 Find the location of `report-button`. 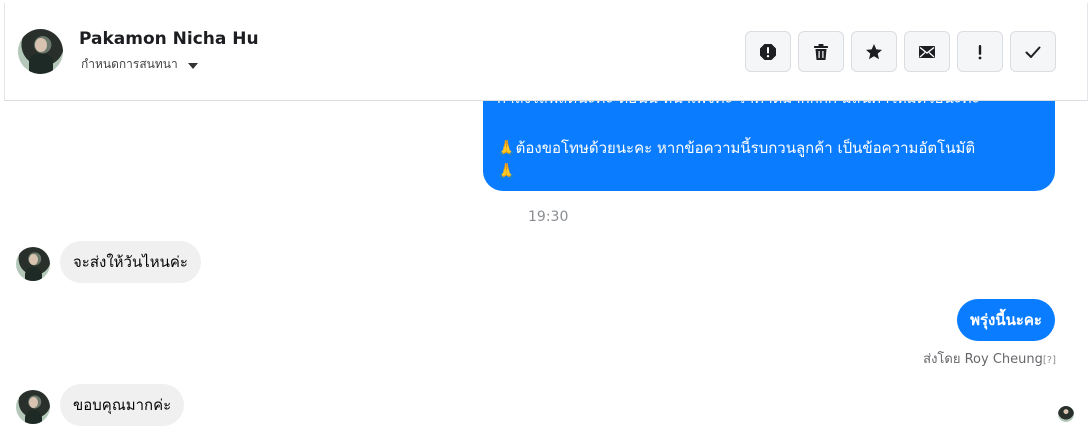

report-button is located at coordinates (768, 51).